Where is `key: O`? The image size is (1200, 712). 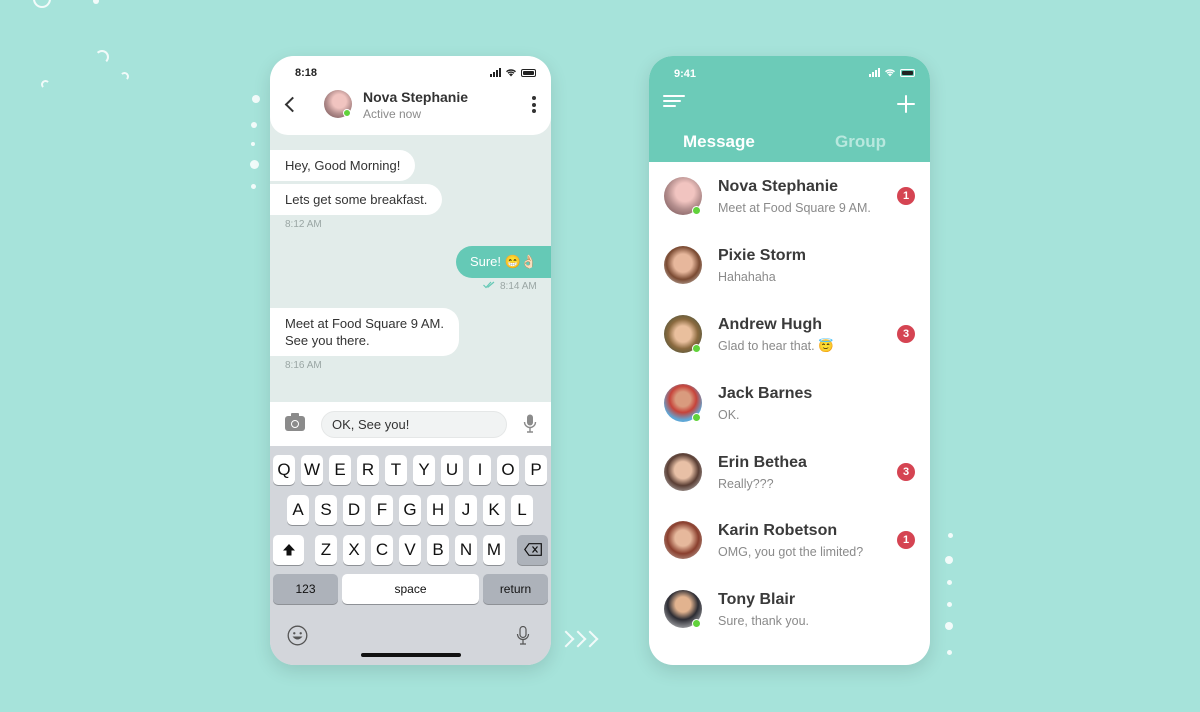 key: O is located at coordinates (508, 470).